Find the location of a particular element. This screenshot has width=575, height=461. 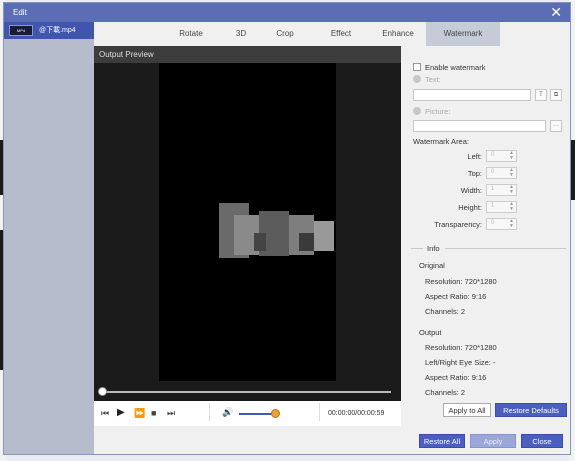

tab-3d: 3D is located at coordinates (241, 34).